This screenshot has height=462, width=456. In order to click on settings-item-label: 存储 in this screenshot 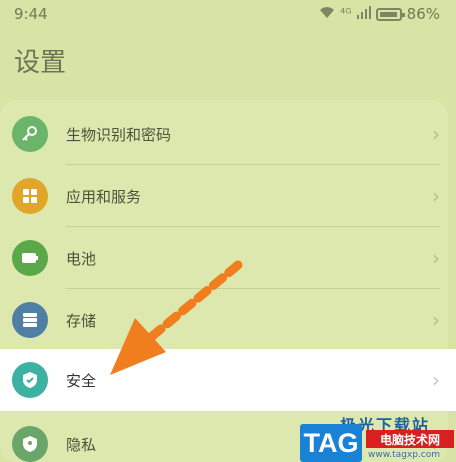, I will do `click(81, 320)`.